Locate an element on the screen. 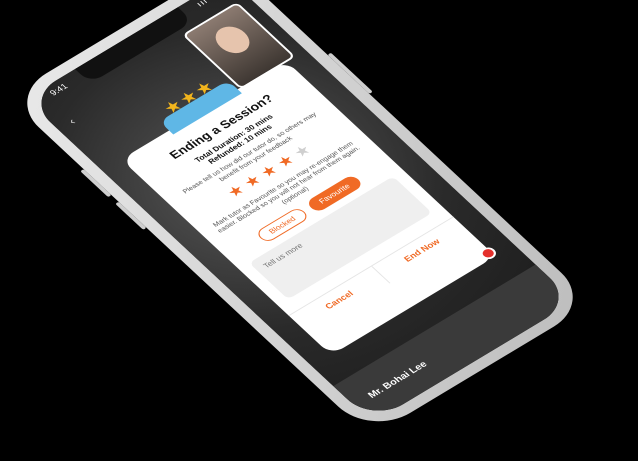 Image resolution: width=638 pixels, height=461 pixels. star-3-icon: ★ is located at coordinates (269, 171).